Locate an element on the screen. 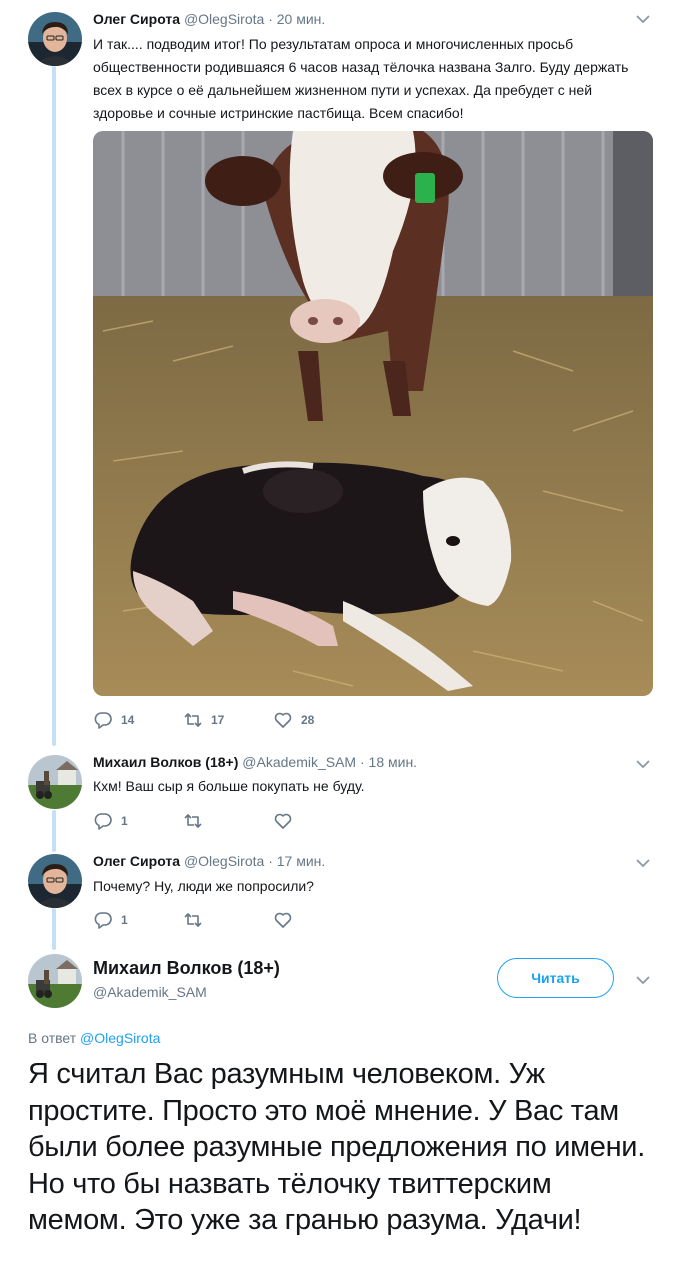  like-count: 28 is located at coordinates (308, 720).